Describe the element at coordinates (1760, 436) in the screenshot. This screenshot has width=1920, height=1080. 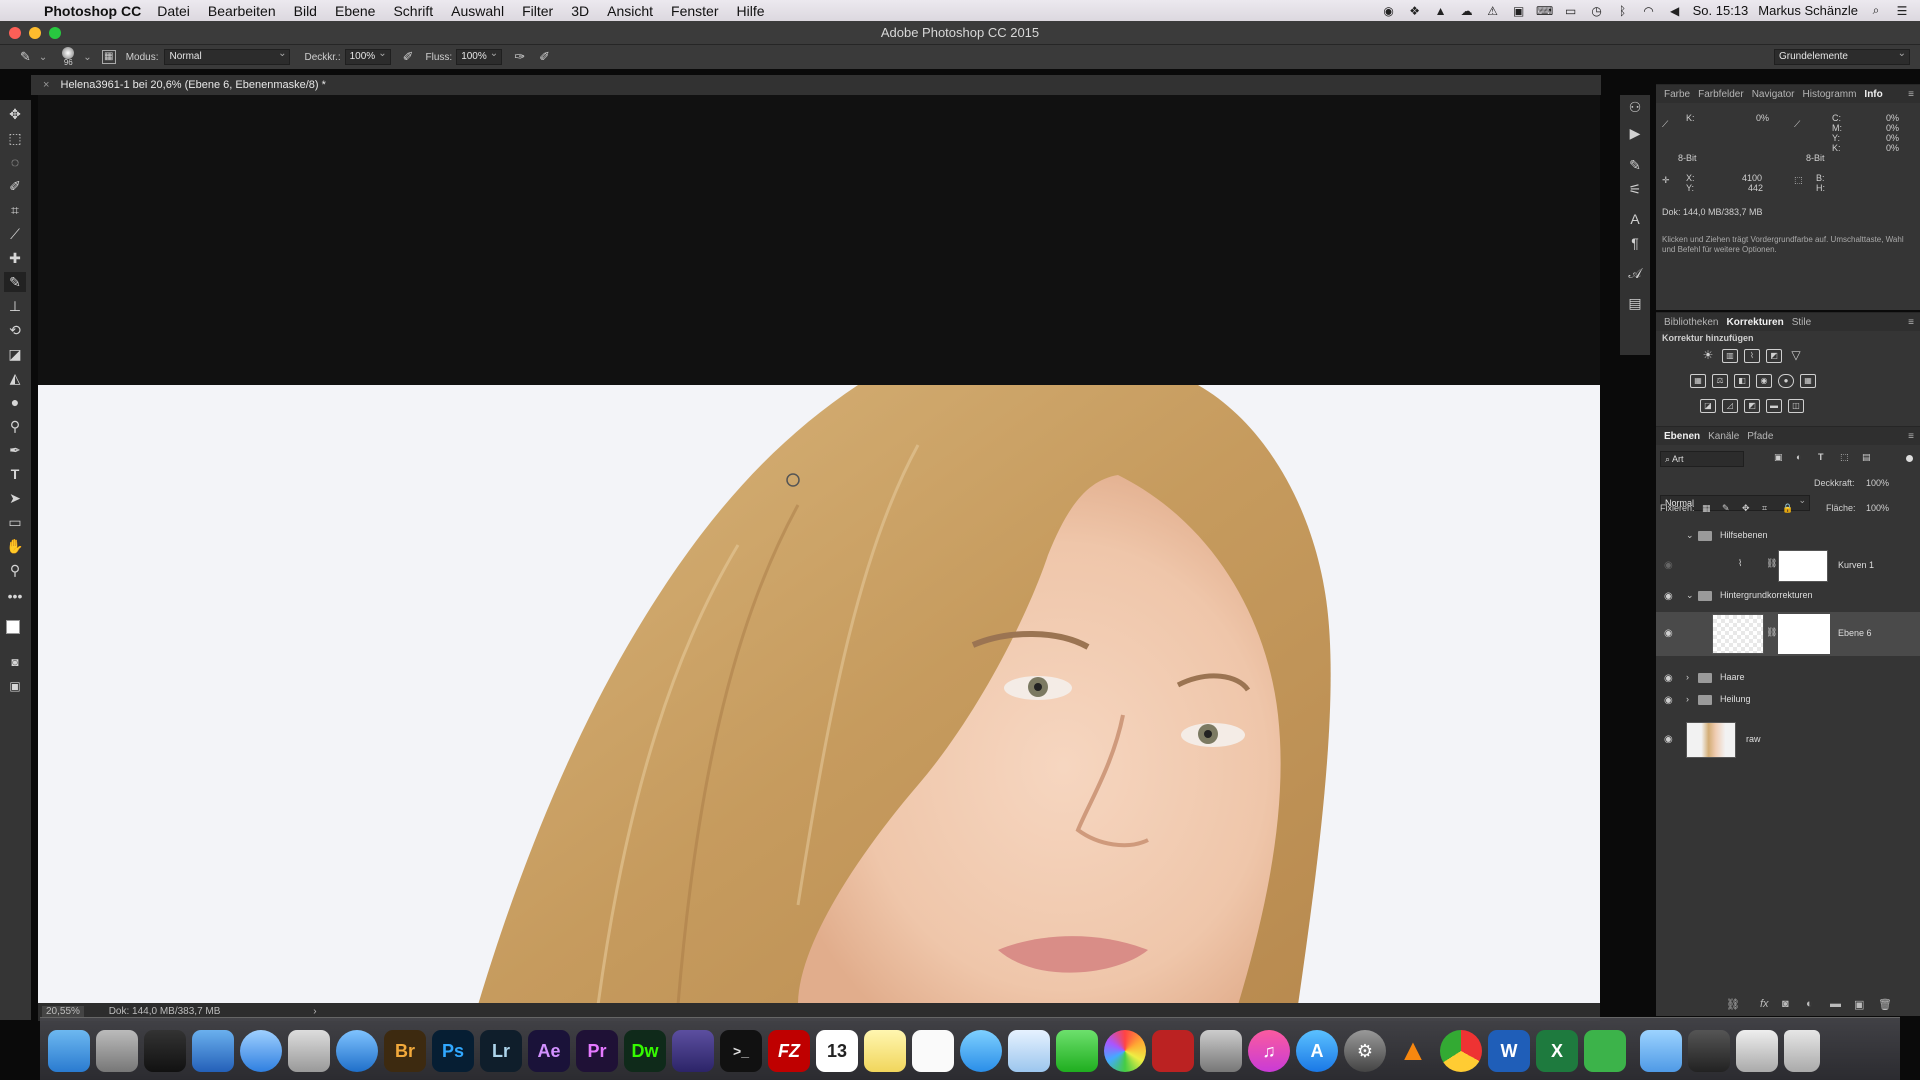
I see `tab-pfade: Pfade` at that location.